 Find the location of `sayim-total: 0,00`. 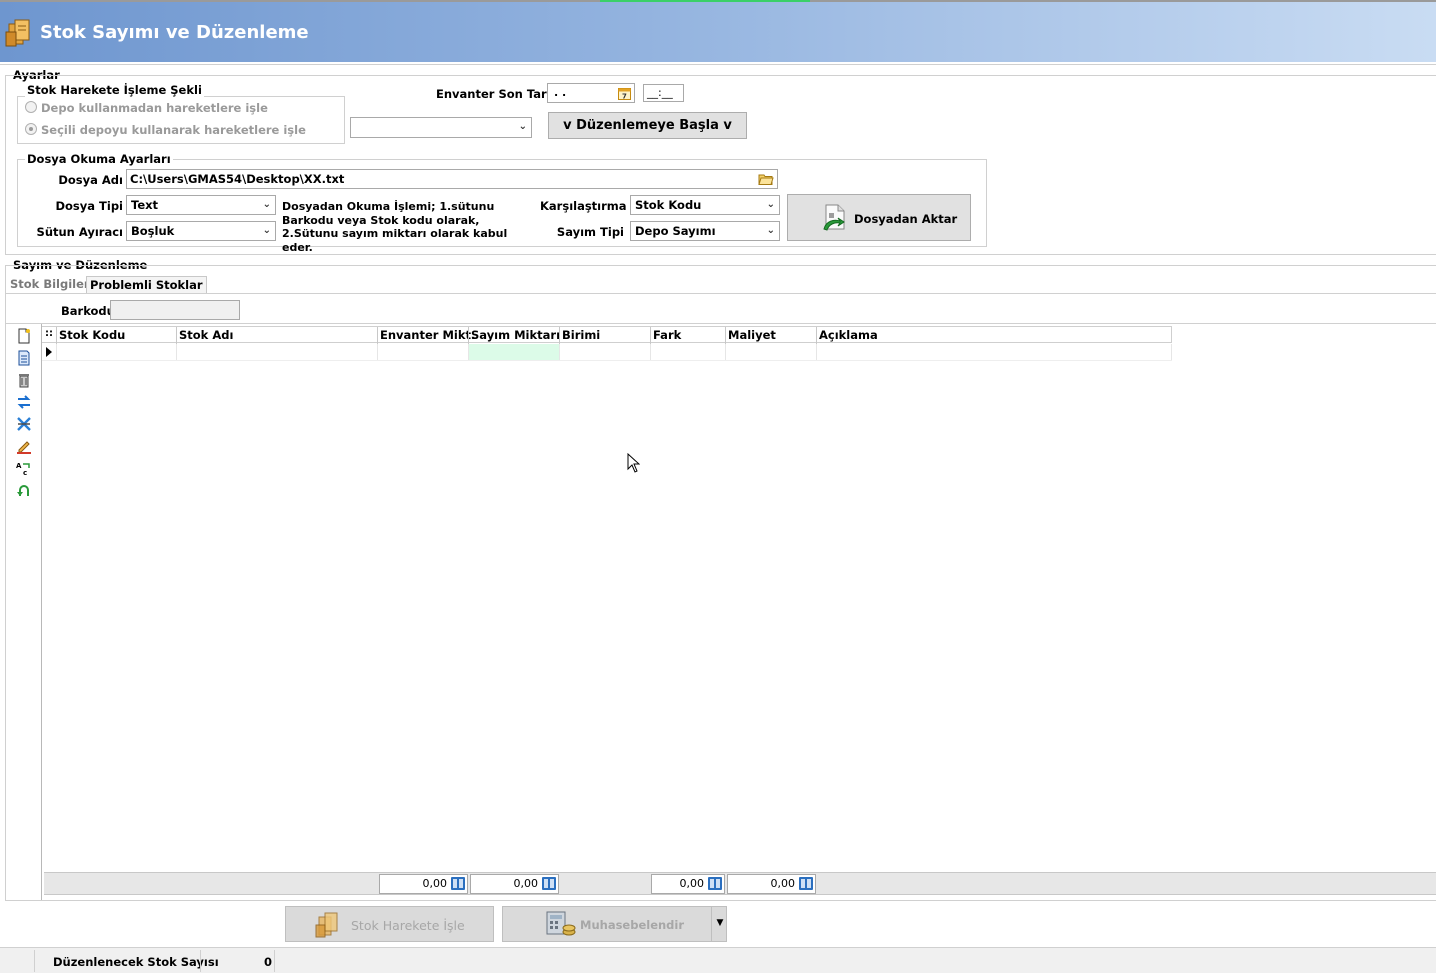

sayim-total: 0,00 is located at coordinates (514, 884).